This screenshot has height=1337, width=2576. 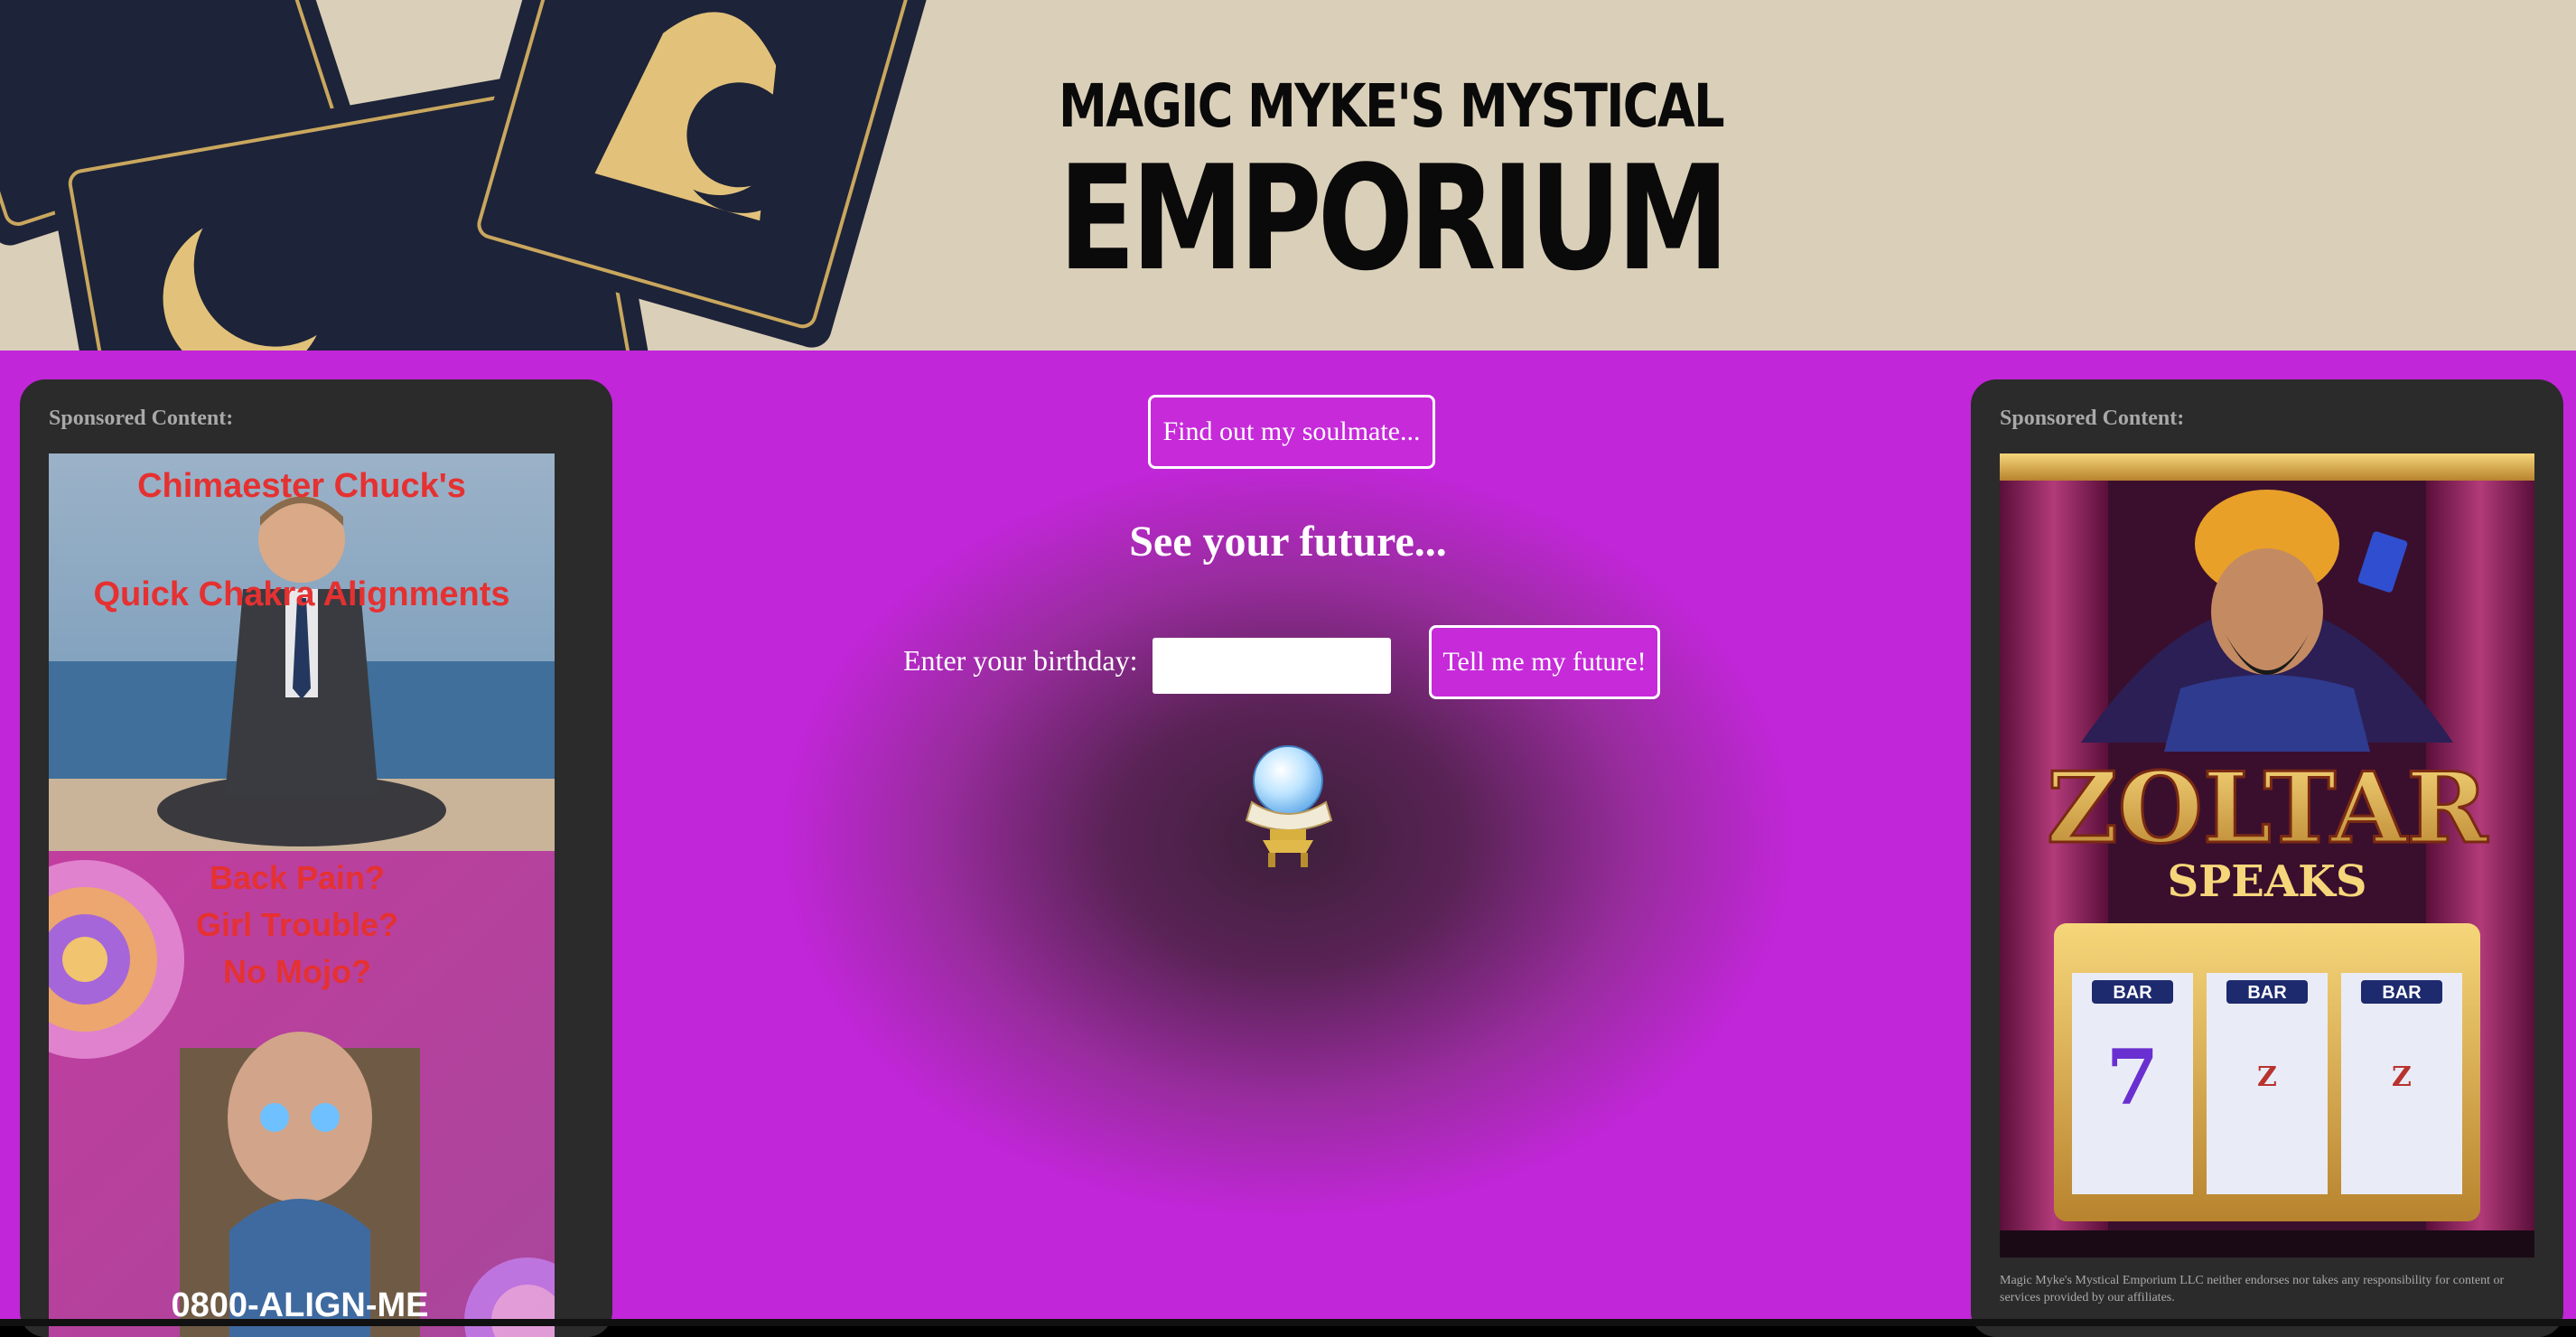 I want to click on zoltar-ad: ZOLTAR SPEAKS BAR BAR BAR 7 Z Z, so click(x=2267, y=855).